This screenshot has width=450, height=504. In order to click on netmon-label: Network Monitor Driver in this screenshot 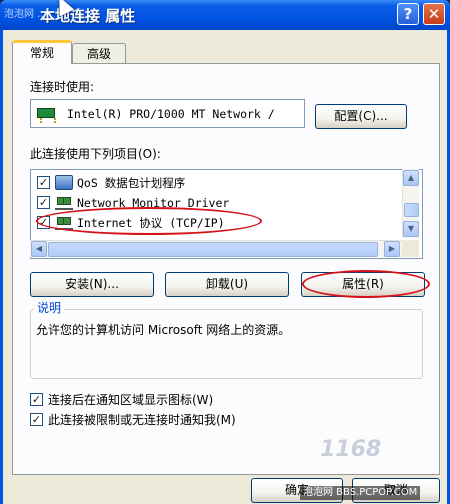, I will do `click(153, 203)`.